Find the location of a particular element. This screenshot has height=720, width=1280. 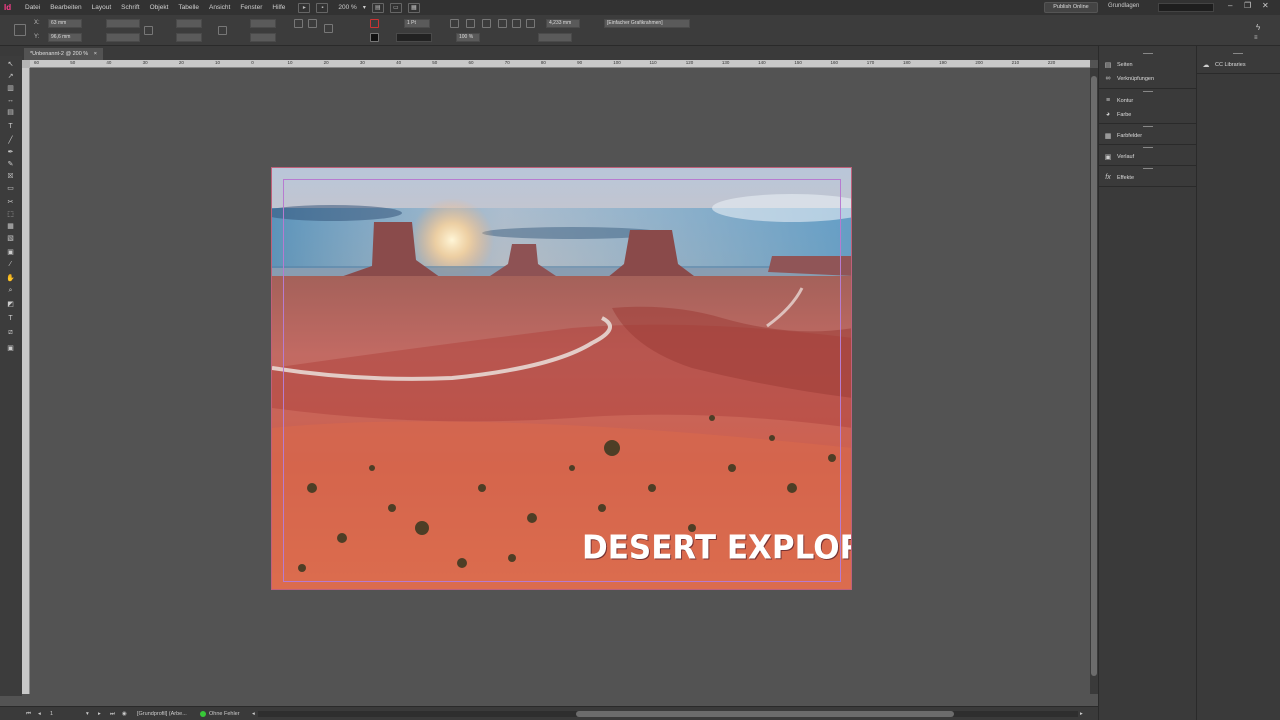

panel-gradient: ▣ Verlauf is located at coordinates (1148, 156).